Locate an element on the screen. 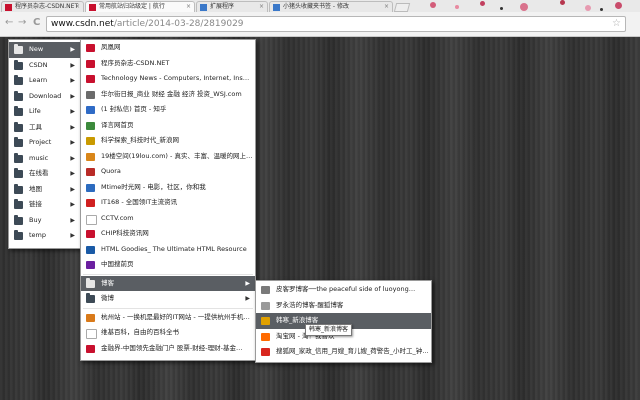 This screenshot has height=400, width=640. new-menu-item-label: Mtime时光网 - 电影，社区，你和我 is located at coordinates (153, 186).